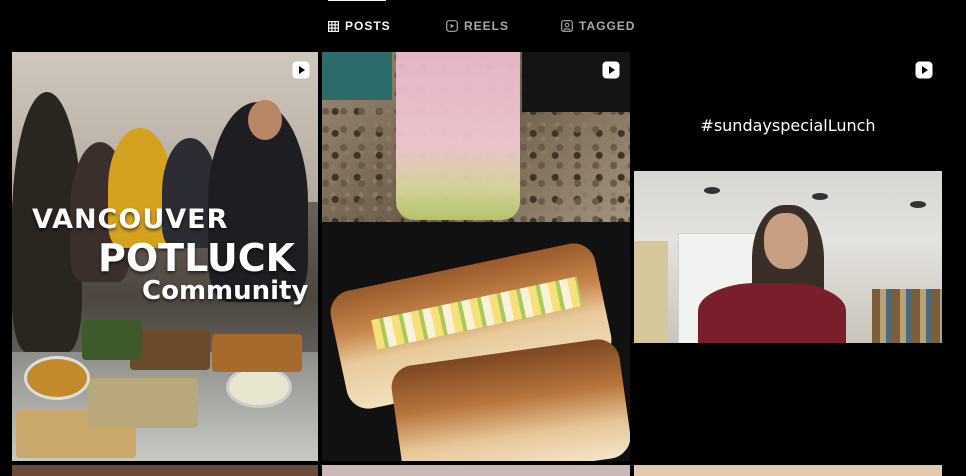 The height and width of the screenshot is (476, 966). I want to click on tab-posts: POSTS, so click(359, 26).